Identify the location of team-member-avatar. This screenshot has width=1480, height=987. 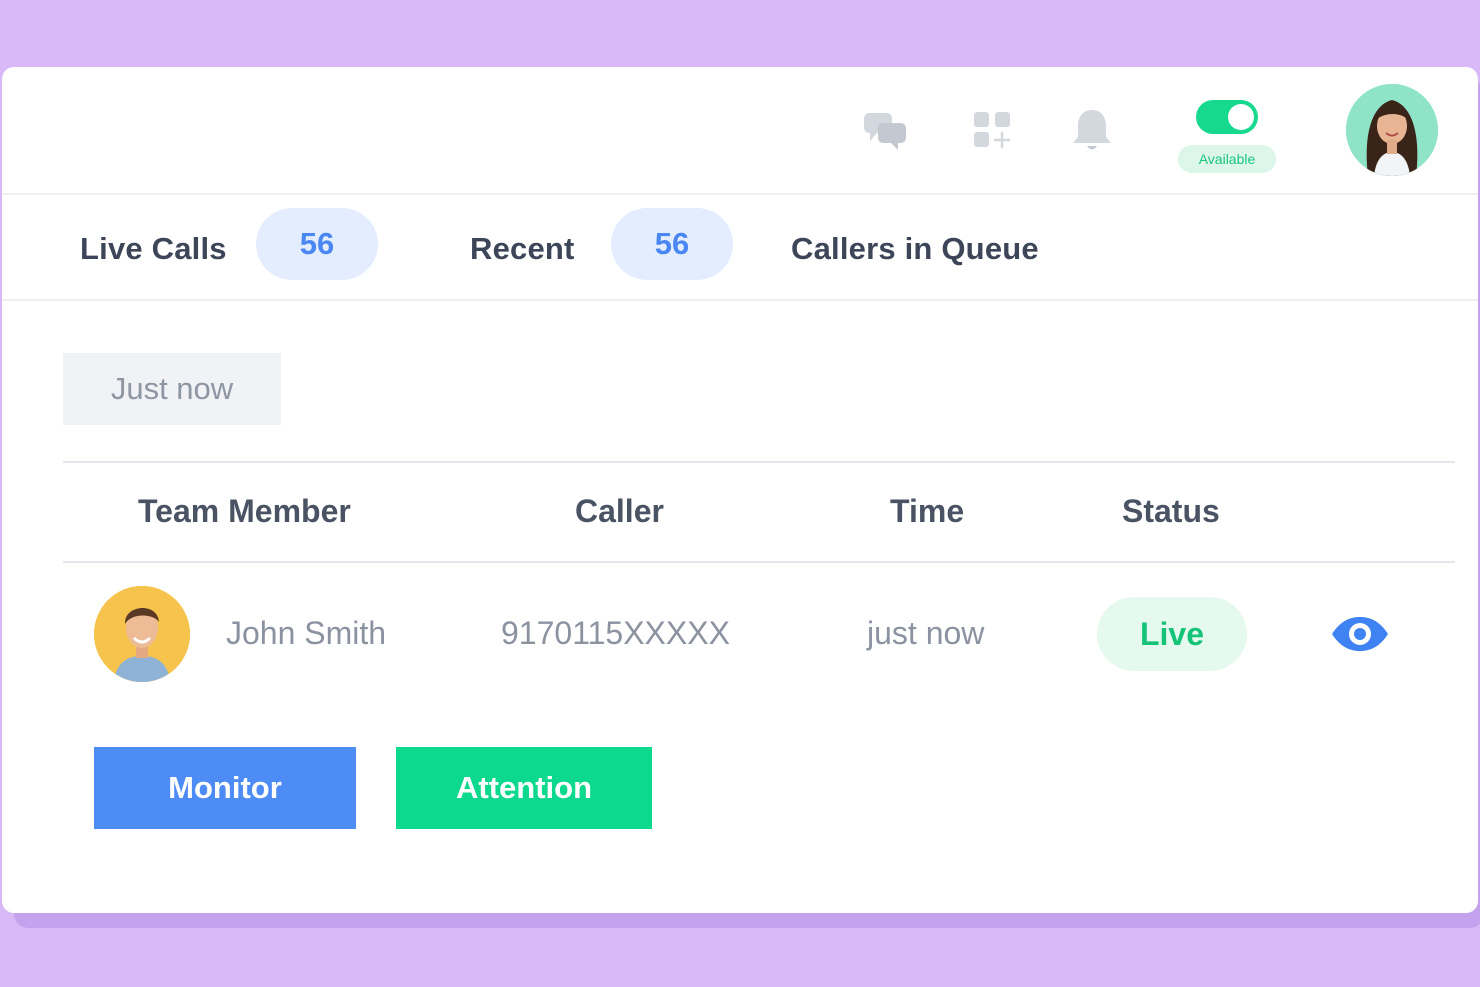
(142, 634).